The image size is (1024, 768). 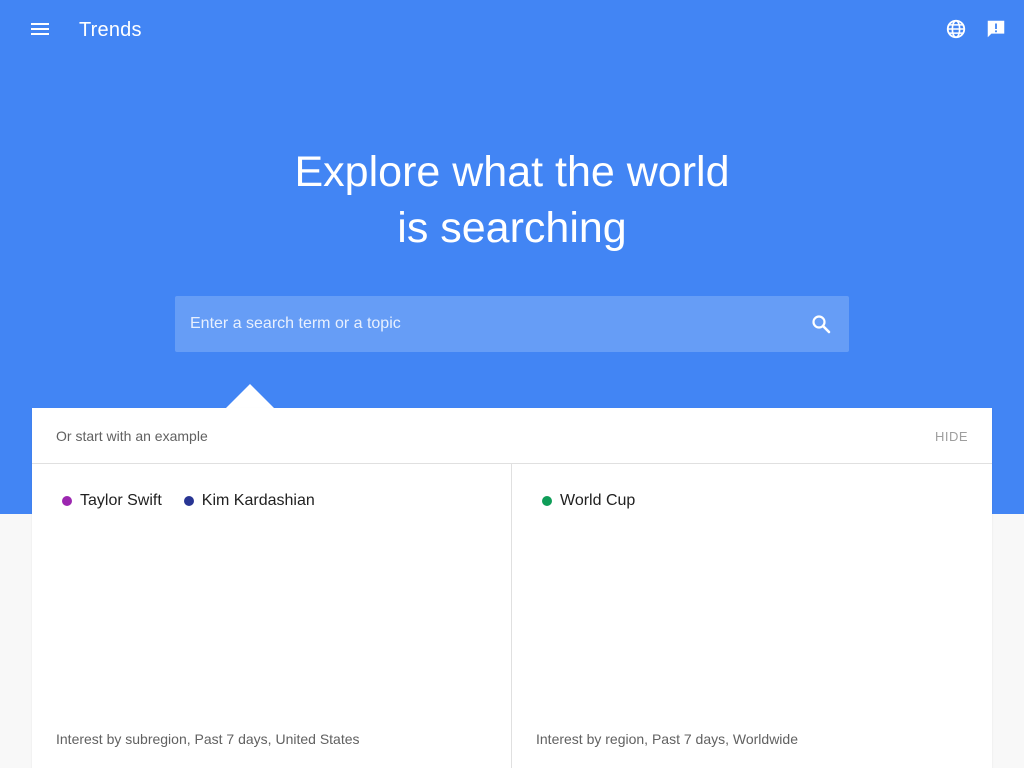 I want to click on globe-icon, so click(x=956, y=29).